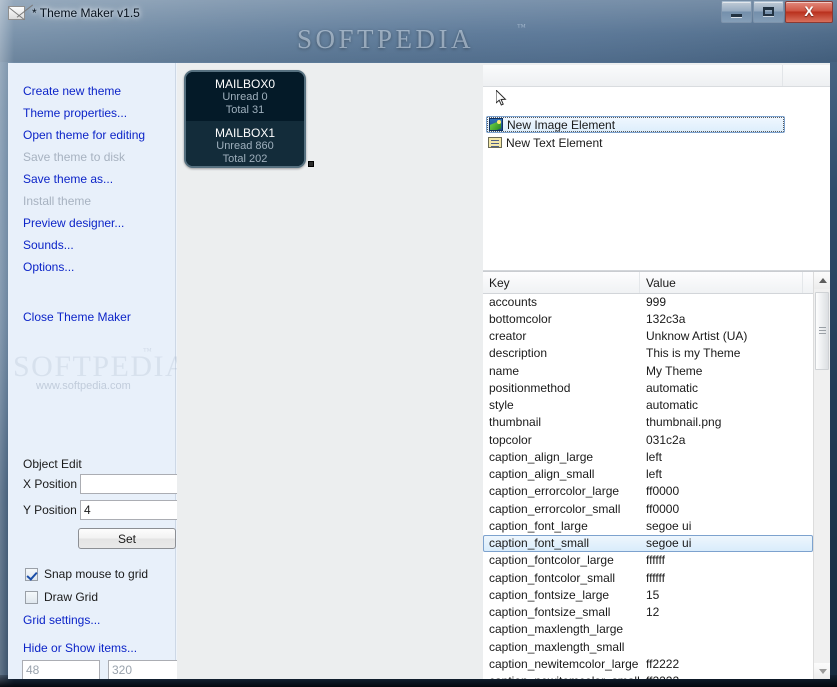 This screenshot has height=687, width=837. Describe the element at coordinates (656, 168) in the screenshot. I see `elements-tree: New Image Element New Text Element` at that location.